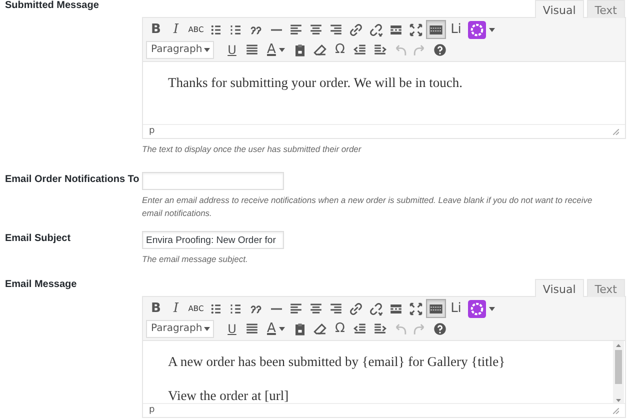 The width and height of the screenshot is (630, 419). What do you see at coordinates (337, 361) in the screenshot?
I see `editor-paragraph: A new order has been submitted by {email} for Gallery {title}` at bounding box center [337, 361].